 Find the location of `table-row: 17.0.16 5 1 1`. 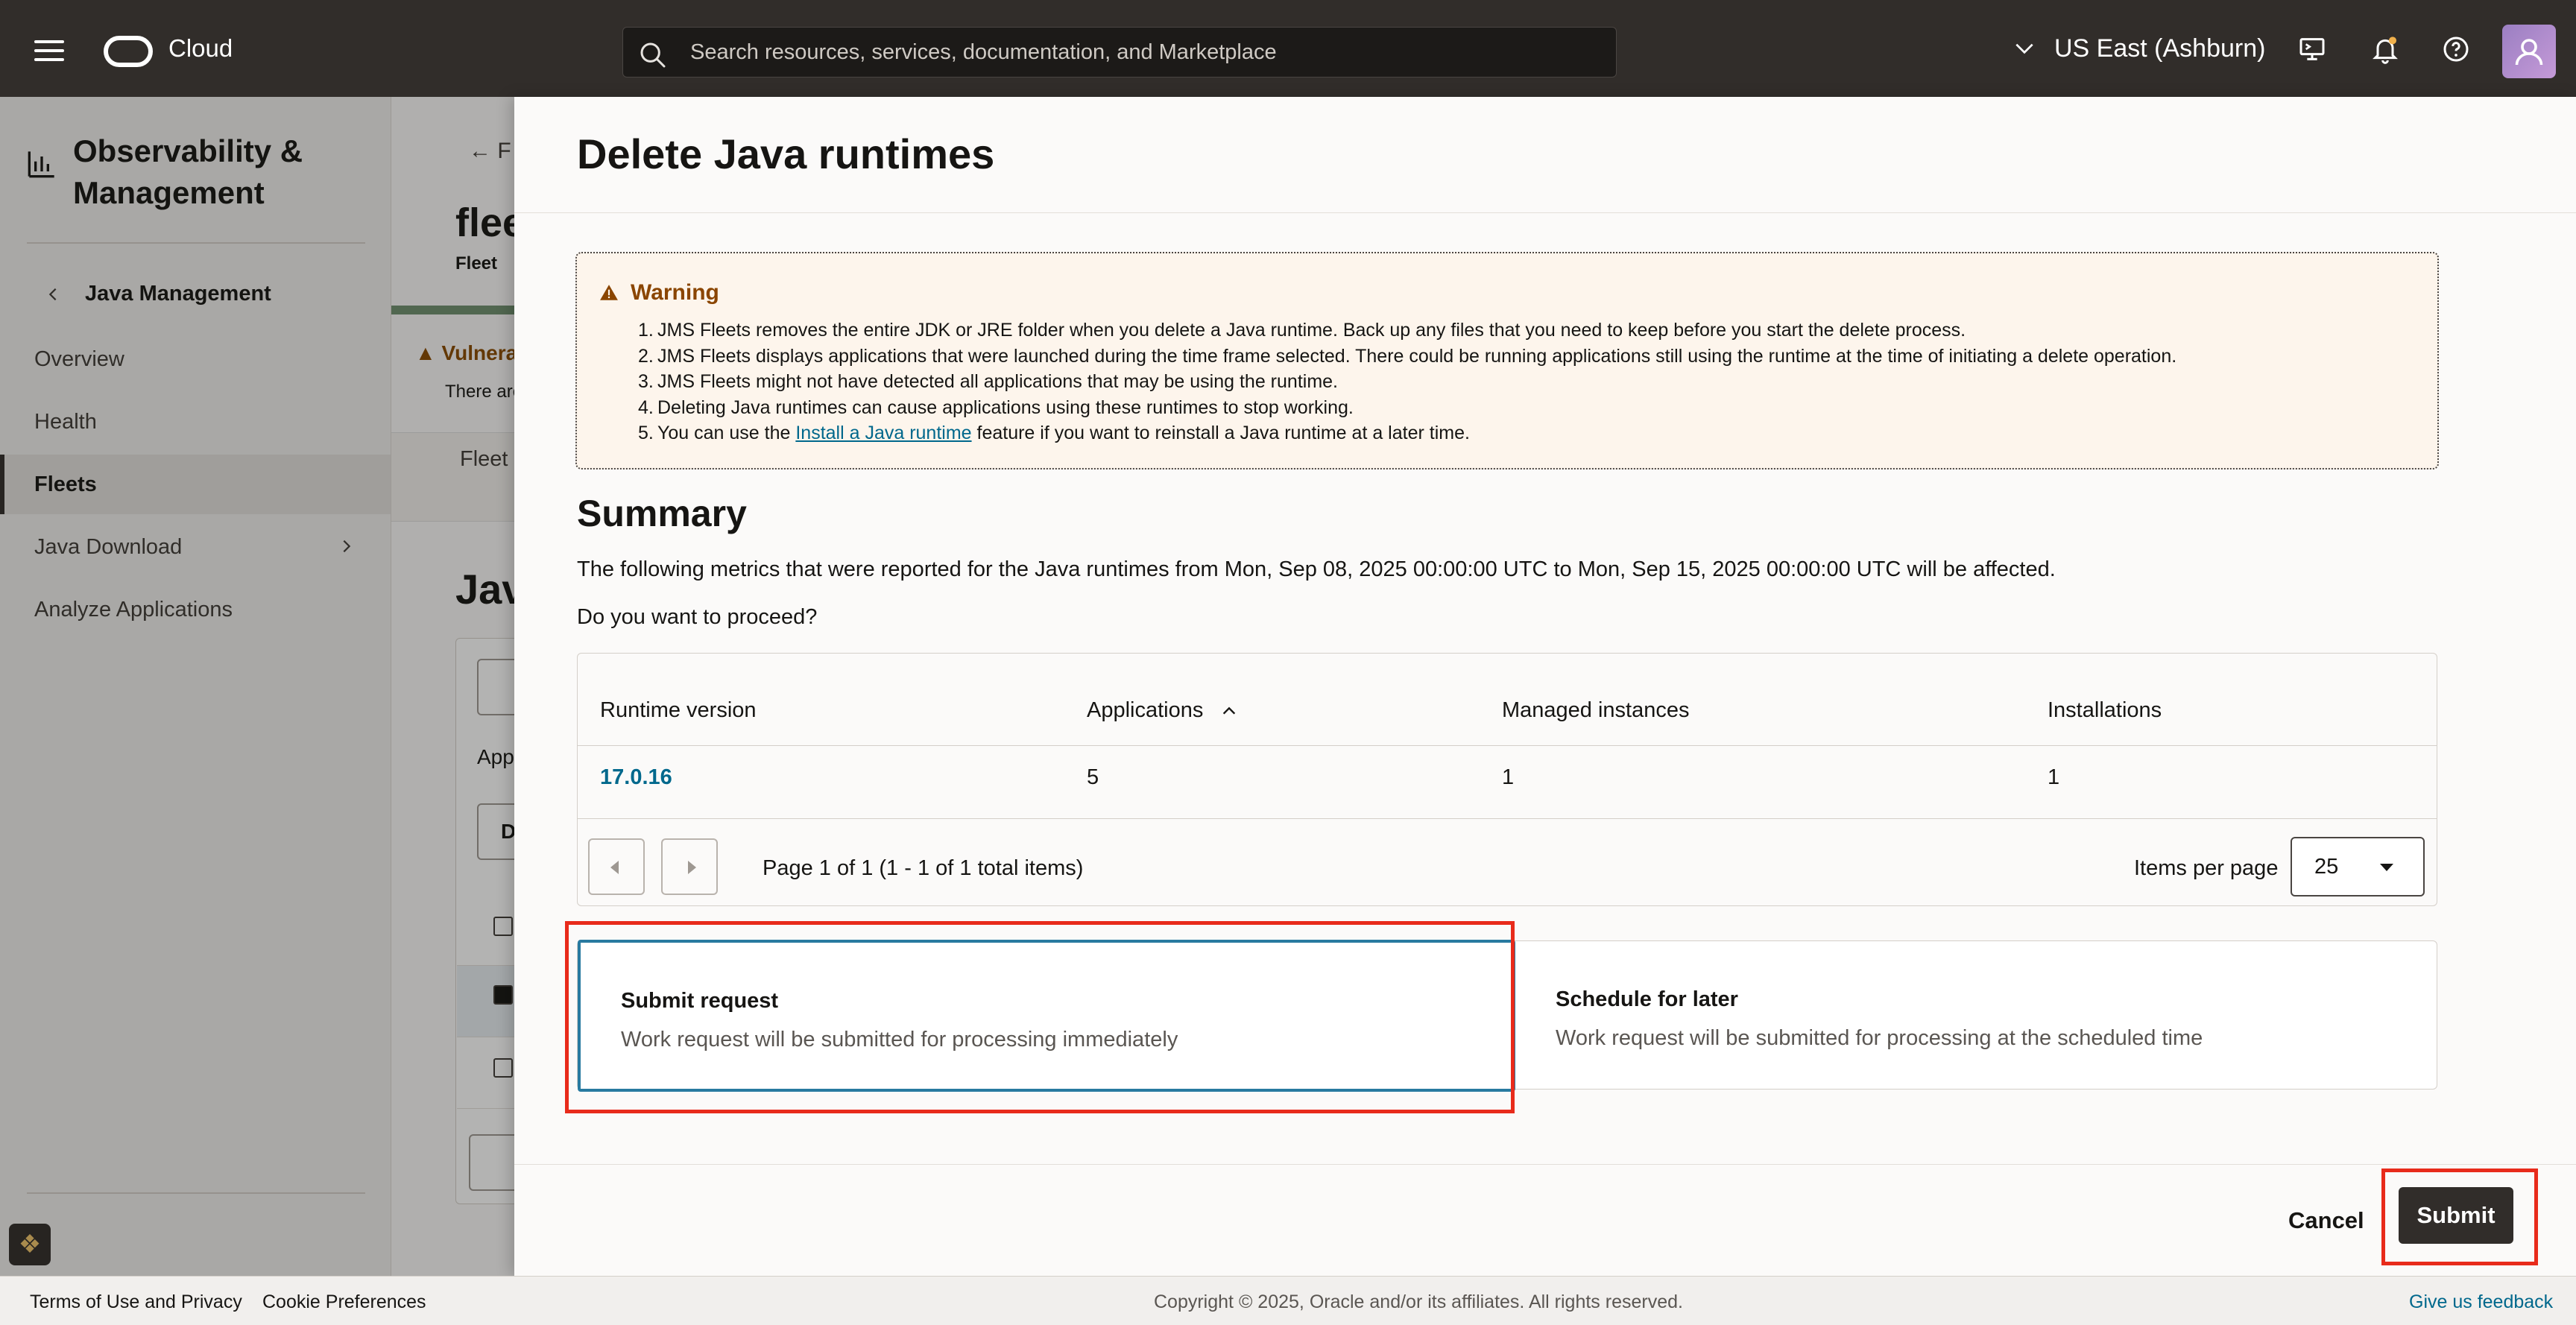

table-row: 17.0.16 5 1 1 is located at coordinates (1508, 782).